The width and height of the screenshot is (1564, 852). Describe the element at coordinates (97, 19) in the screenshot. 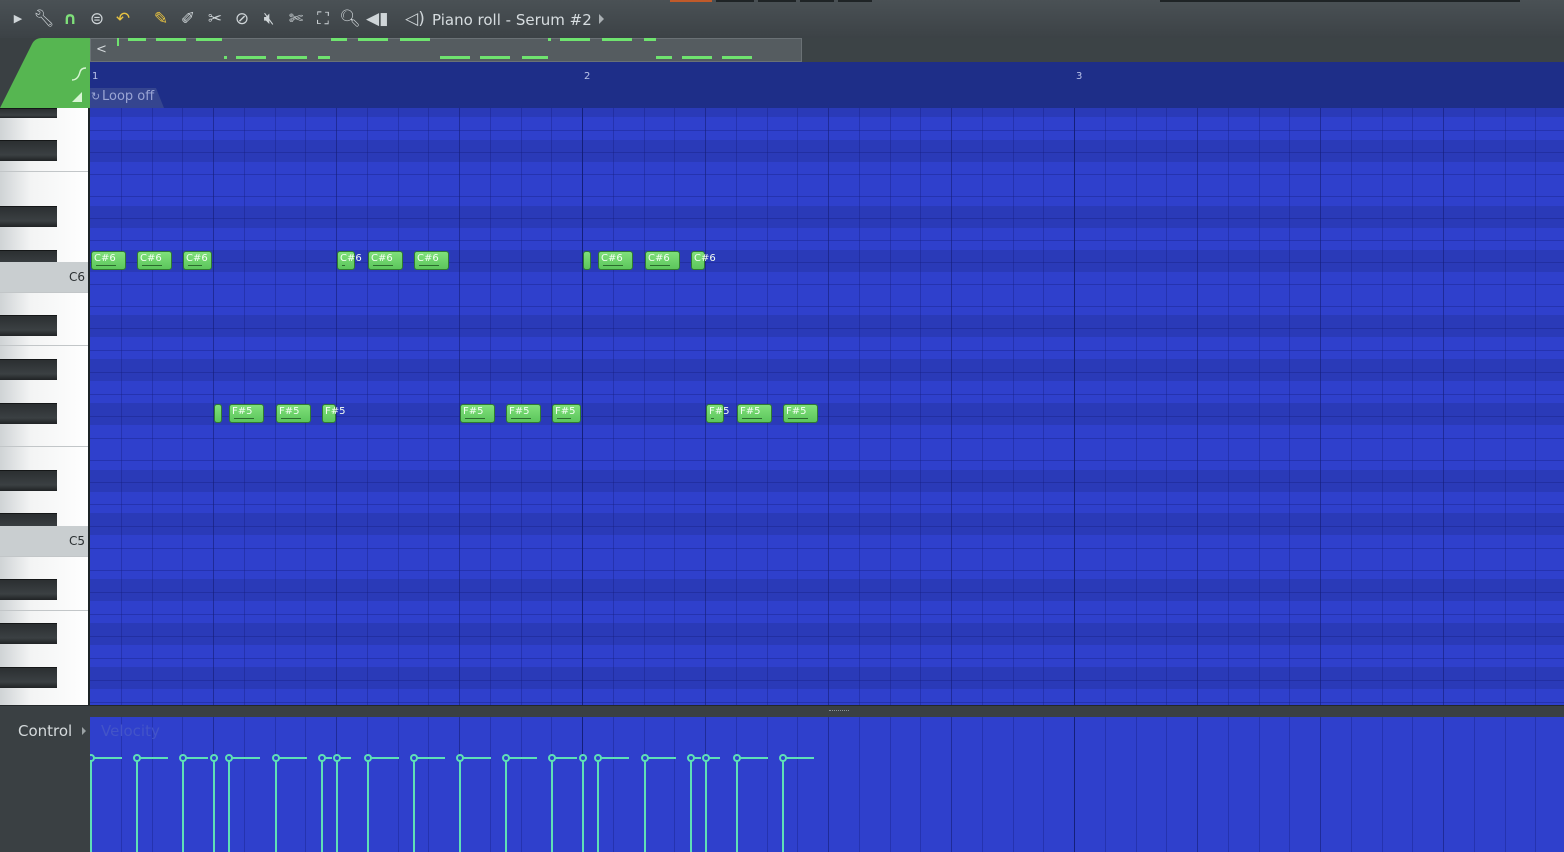

I see `snap-menu-icon: ⊜` at that location.